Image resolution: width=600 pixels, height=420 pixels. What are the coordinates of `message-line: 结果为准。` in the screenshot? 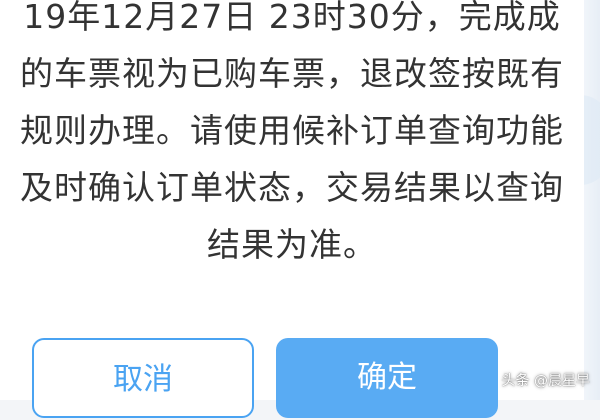 It's located at (292, 244).